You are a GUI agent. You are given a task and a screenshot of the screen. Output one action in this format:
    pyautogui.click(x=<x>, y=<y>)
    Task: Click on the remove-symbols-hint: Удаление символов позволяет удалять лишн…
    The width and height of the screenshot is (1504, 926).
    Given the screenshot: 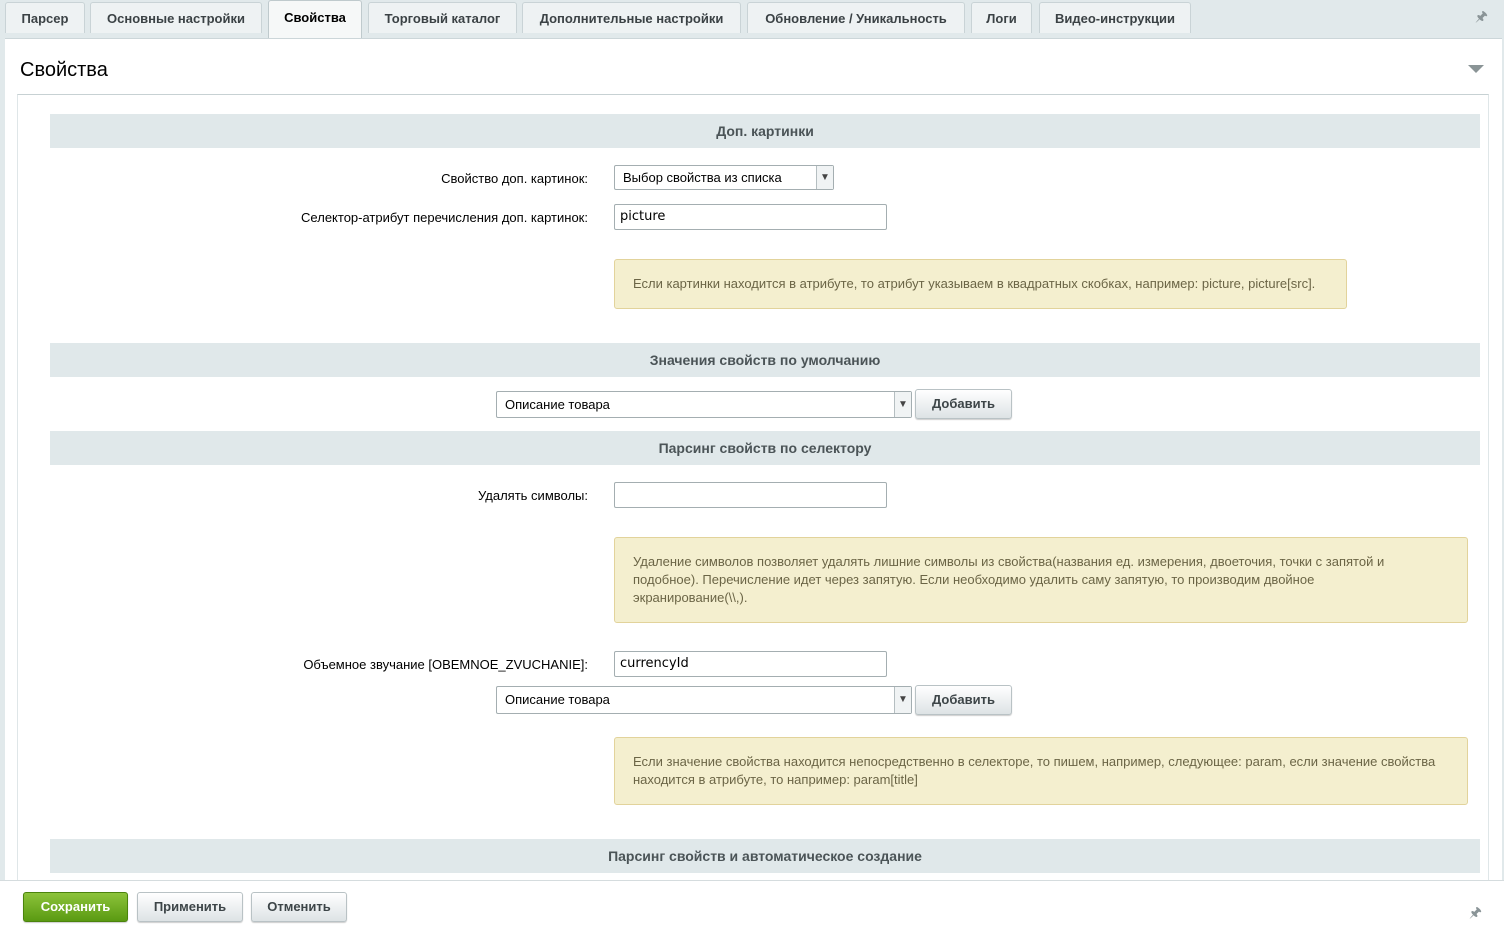 What is the action you would take?
    pyautogui.click(x=1041, y=580)
    